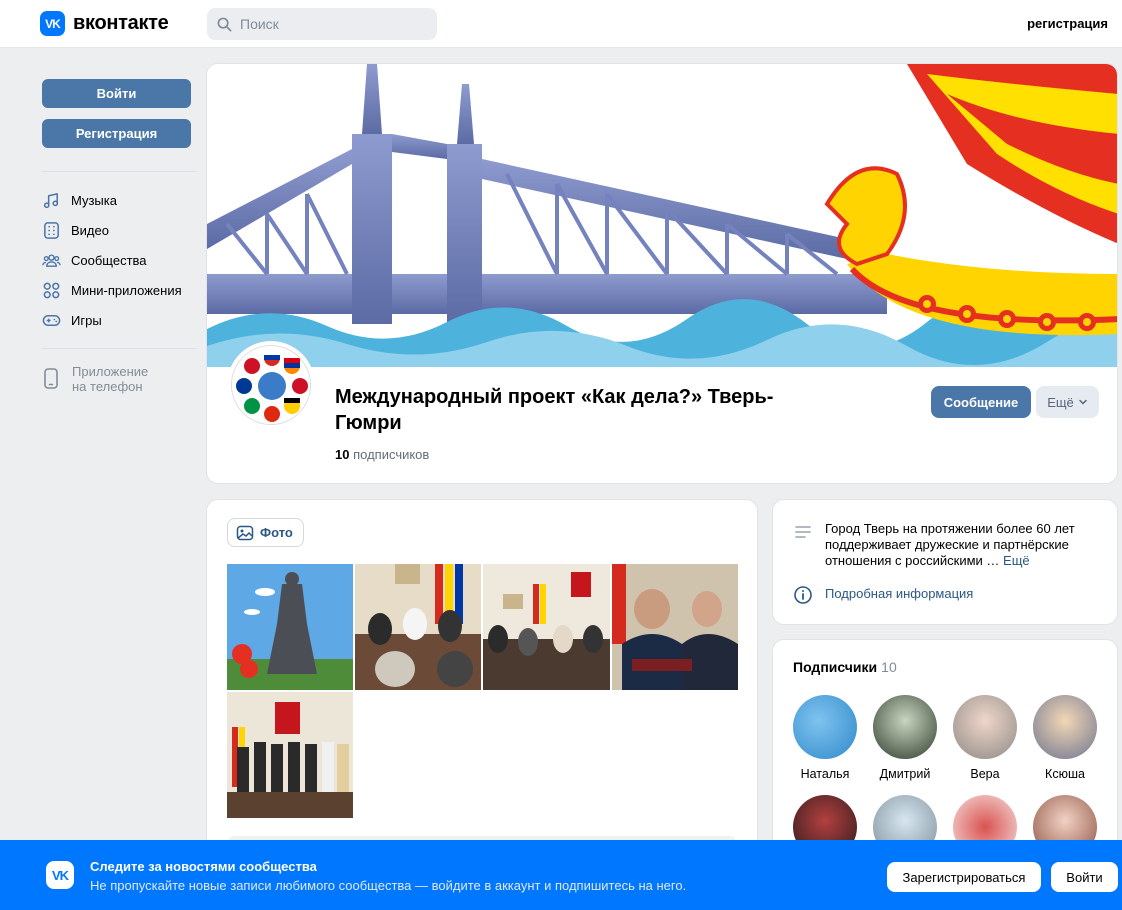  I want to click on subscribers-count: 10 подписчиков, so click(382, 454).